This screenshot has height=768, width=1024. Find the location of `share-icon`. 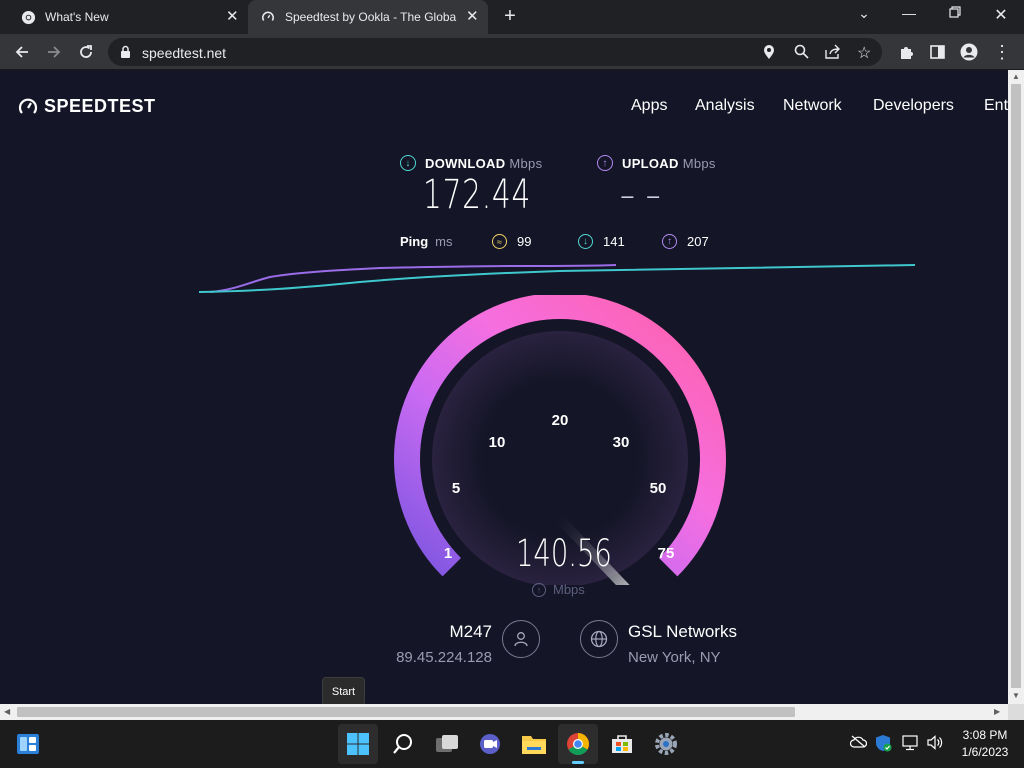

share-icon is located at coordinates (833, 54).